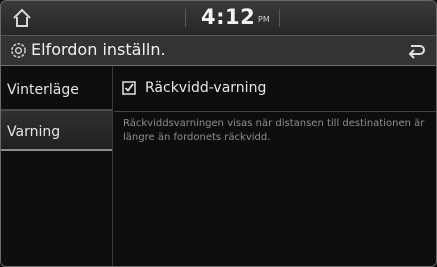 The width and height of the screenshot is (437, 267). I want to click on page-header: Elfordon inställn., so click(218, 51).